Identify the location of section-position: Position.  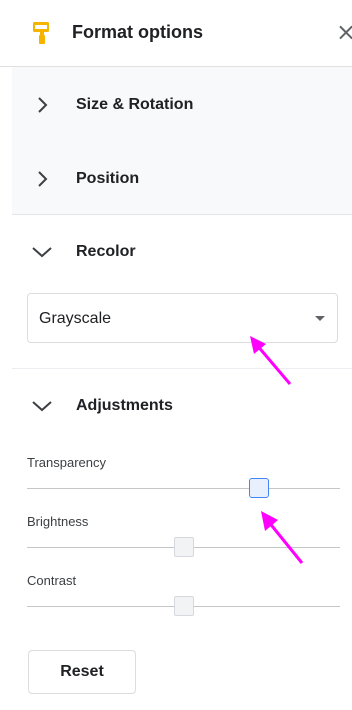
(176, 179).